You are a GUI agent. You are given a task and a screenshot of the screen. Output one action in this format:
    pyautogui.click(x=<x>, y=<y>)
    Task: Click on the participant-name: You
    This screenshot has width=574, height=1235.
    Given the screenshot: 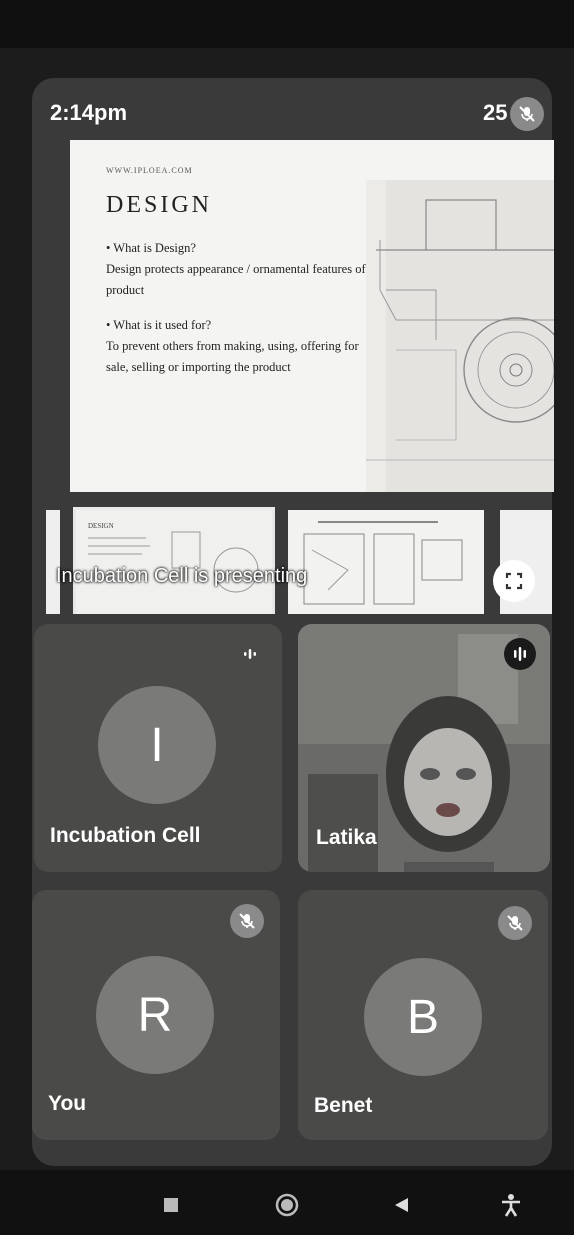 What is the action you would take?
    pyautogui.click(x=67, y=1103)
    